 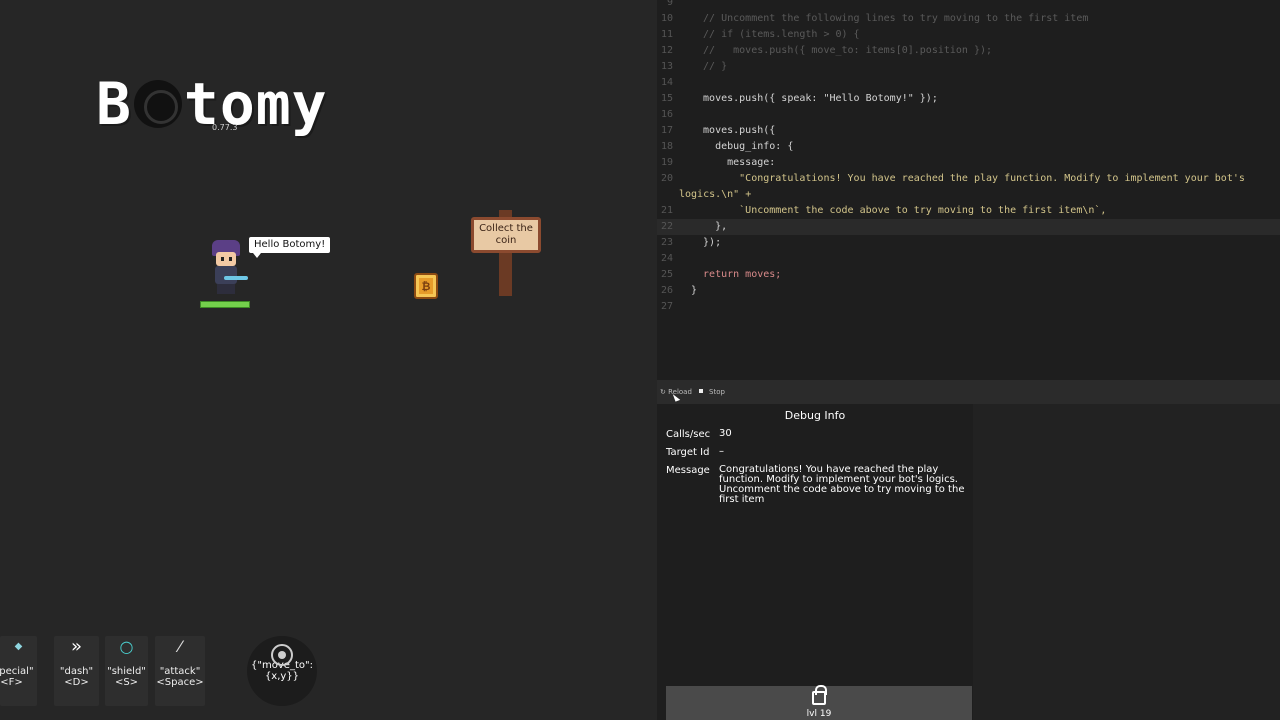 I want to click on special-gem-icon: ◆, so click(x=18, y=646).